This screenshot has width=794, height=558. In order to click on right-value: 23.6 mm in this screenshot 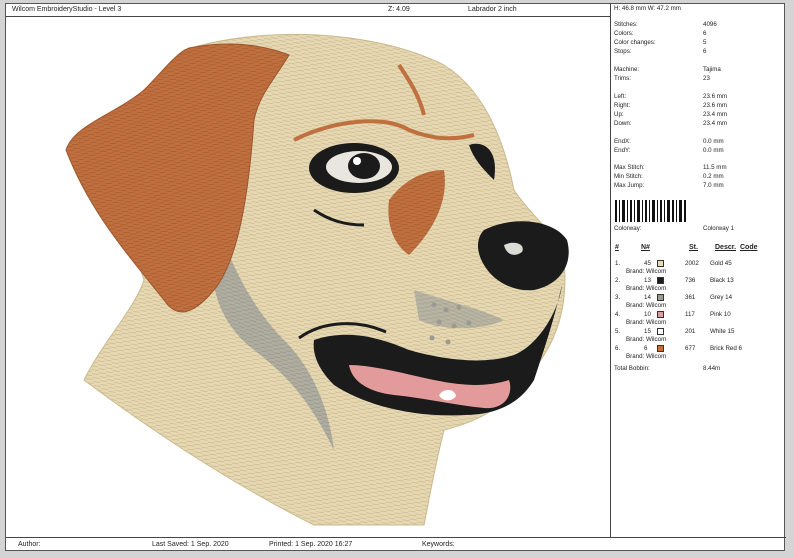, I will do `click(715, 105)`.